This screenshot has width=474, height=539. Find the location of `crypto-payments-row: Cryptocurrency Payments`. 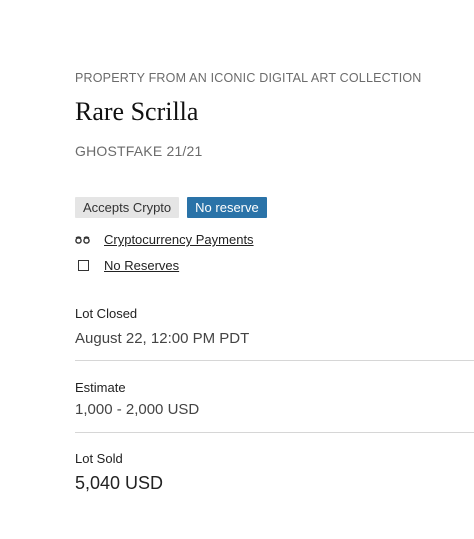

crypto-payments-row: Cryptocurrency Payments is located at coordinates (164, 239).